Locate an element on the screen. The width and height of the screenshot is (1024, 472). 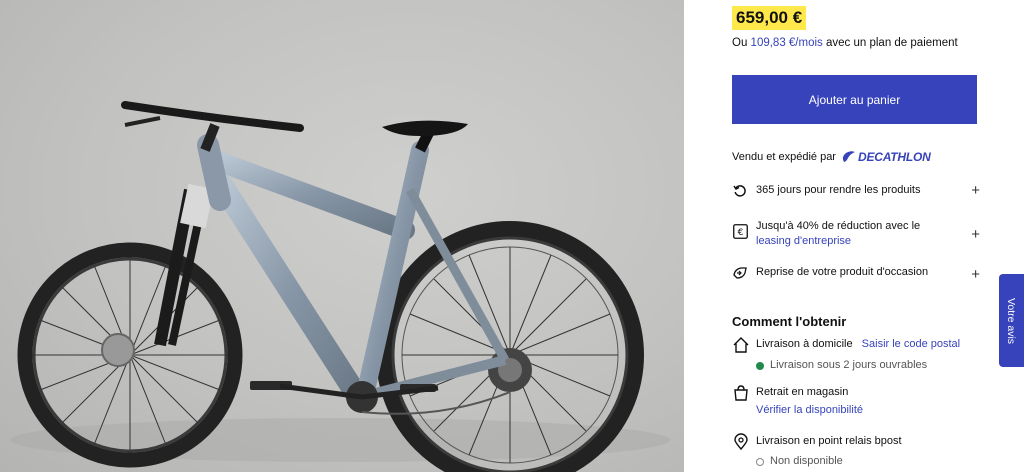
brand-name: DECATHLON is located at coordinates (894, 157).